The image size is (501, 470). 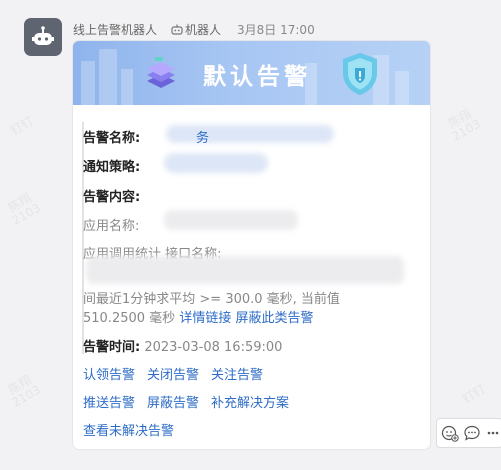 I want to click on policy-row: 通知策略:, so click(x=111, y=165).